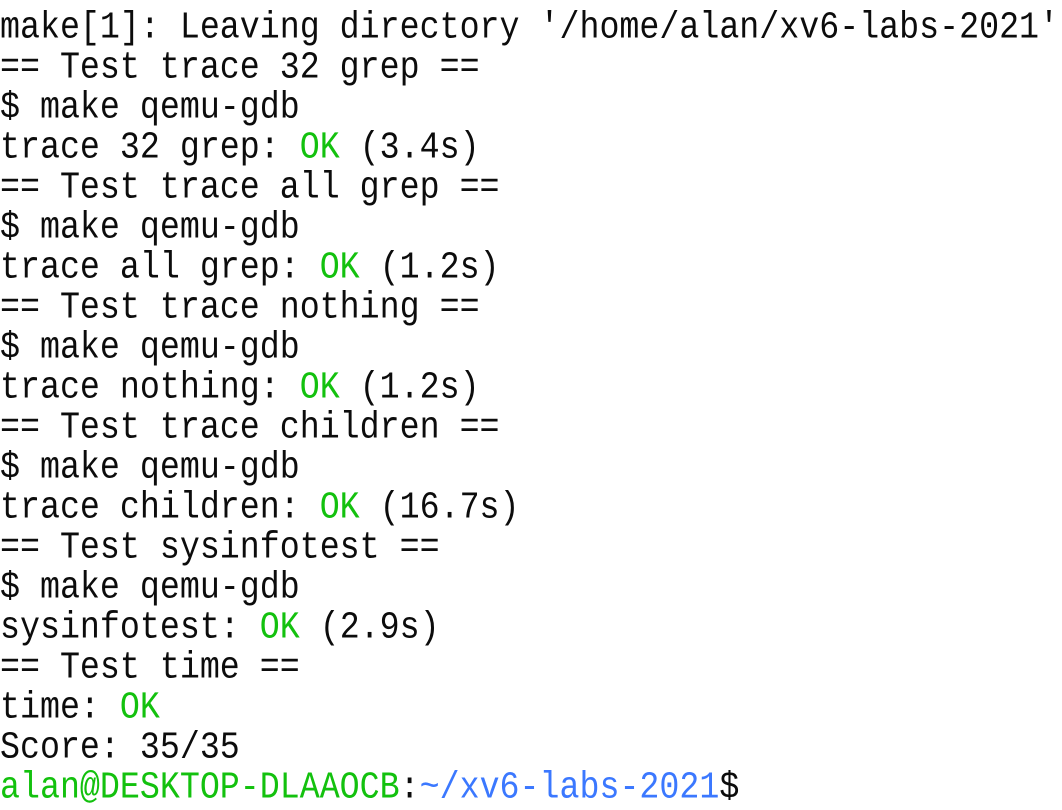  Describe the element at coordinates (729, 787) in the screenshot. I see `prompt-symbol: $` at that location.